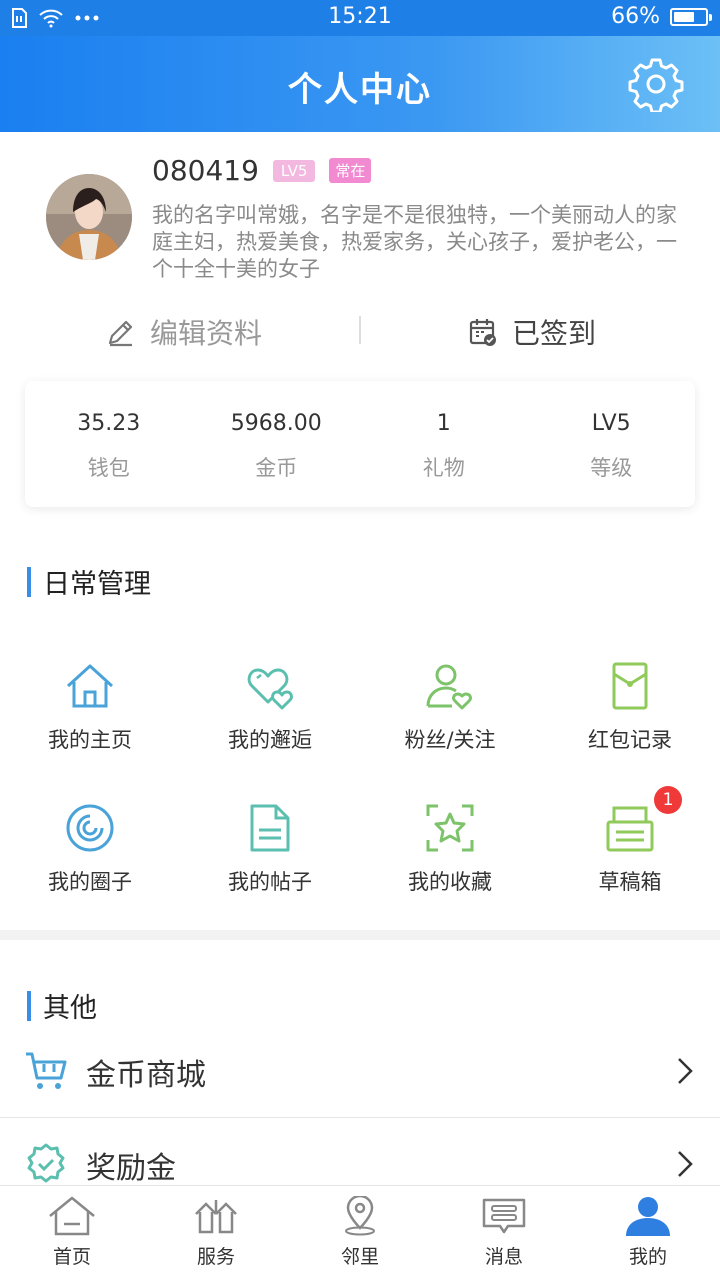 Image resolution: width=720 pixels, height=1280 pixels. What do you see at coordinates (109, 444) in the screenshot?
I see `stat-wallet: 35.23 钱包` at bounding box center [109, 444].